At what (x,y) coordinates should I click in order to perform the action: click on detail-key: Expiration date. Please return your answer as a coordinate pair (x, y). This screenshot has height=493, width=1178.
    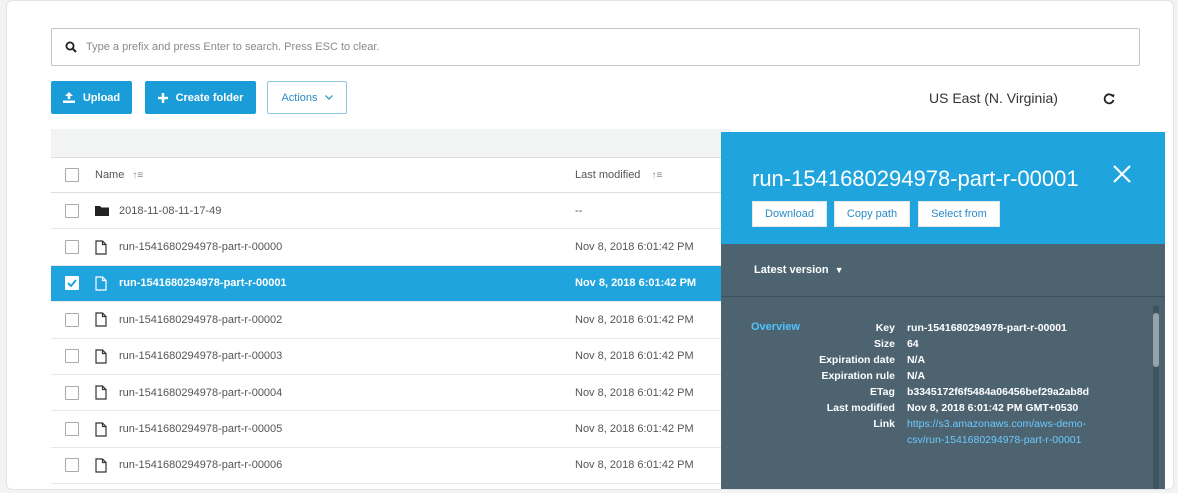
    Looking at the image, I should click on (857, 360).